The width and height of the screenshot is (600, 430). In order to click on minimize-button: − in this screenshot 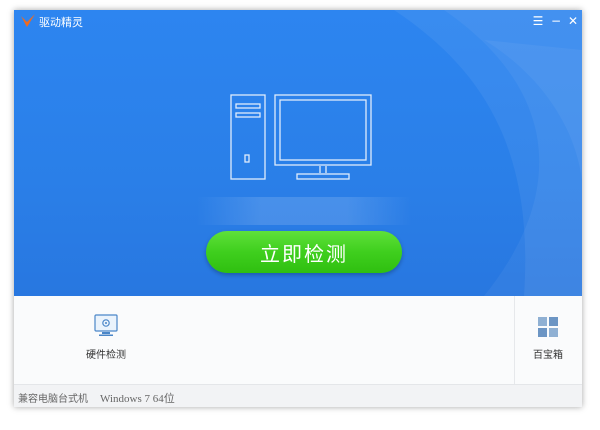, I will do `click(556, 21)`.